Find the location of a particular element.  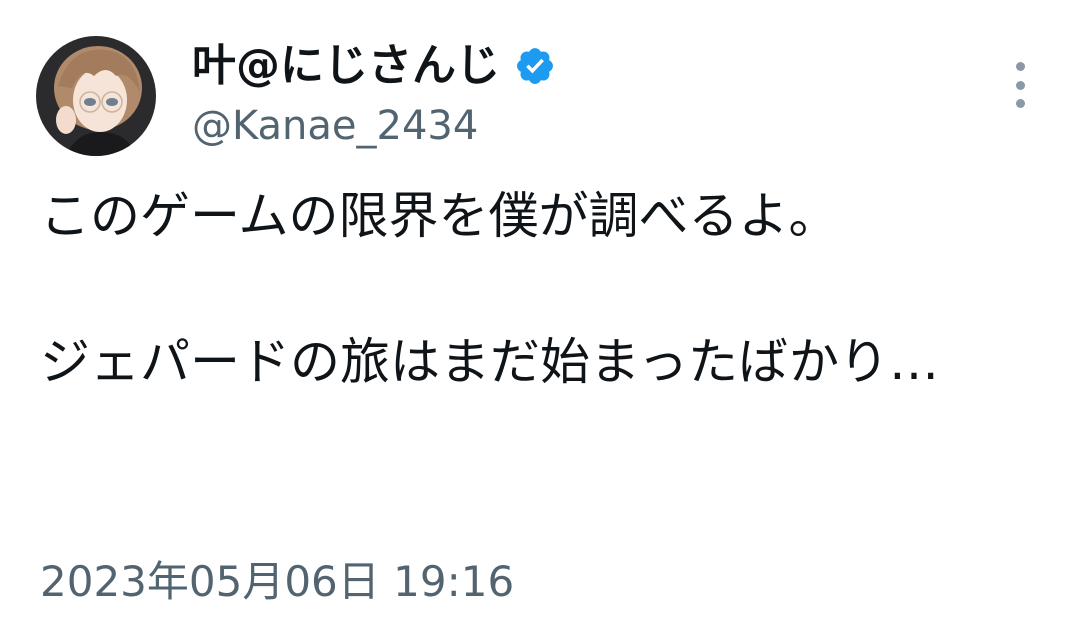

author-display-name: 叶@にじさんじ is located at coordinates (346, 66).